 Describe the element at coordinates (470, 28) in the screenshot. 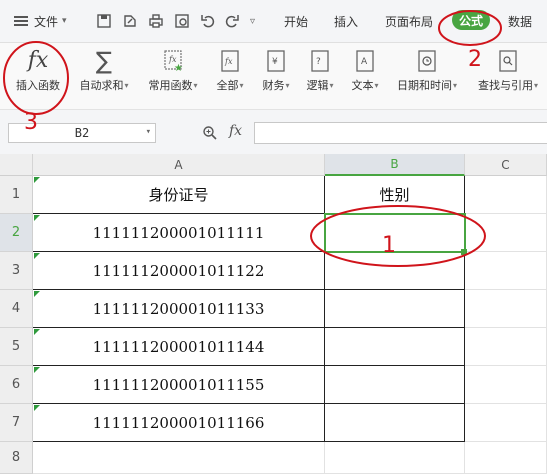

I see `annotation-ellipse-formula-tab` at that location.